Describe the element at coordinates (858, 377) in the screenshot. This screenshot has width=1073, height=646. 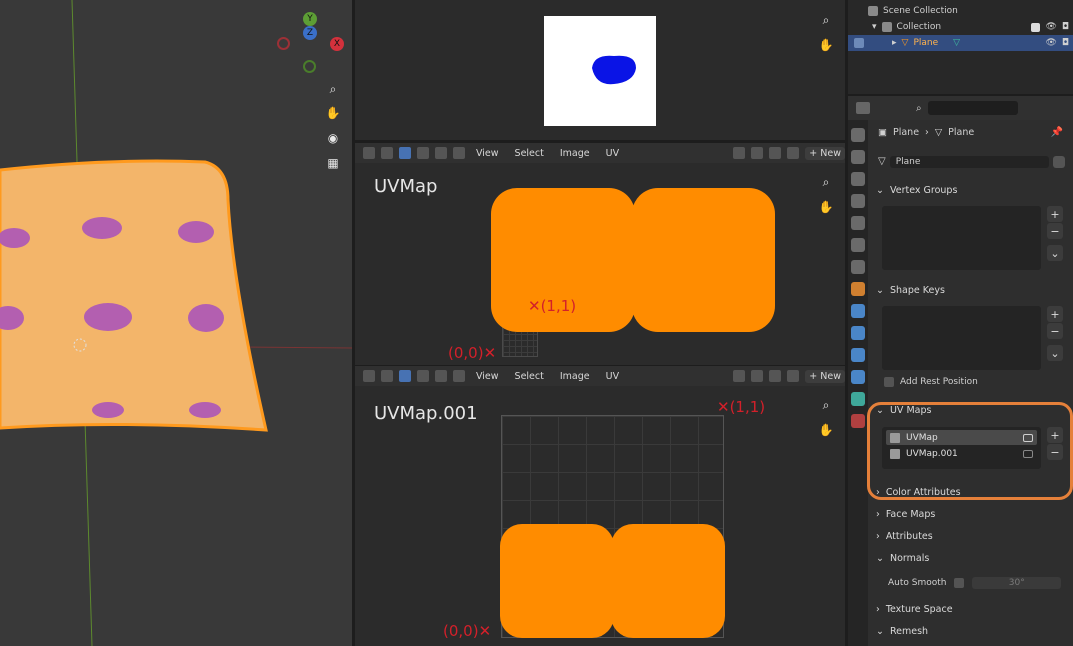
I see `constraints-tab-icon` at that location.